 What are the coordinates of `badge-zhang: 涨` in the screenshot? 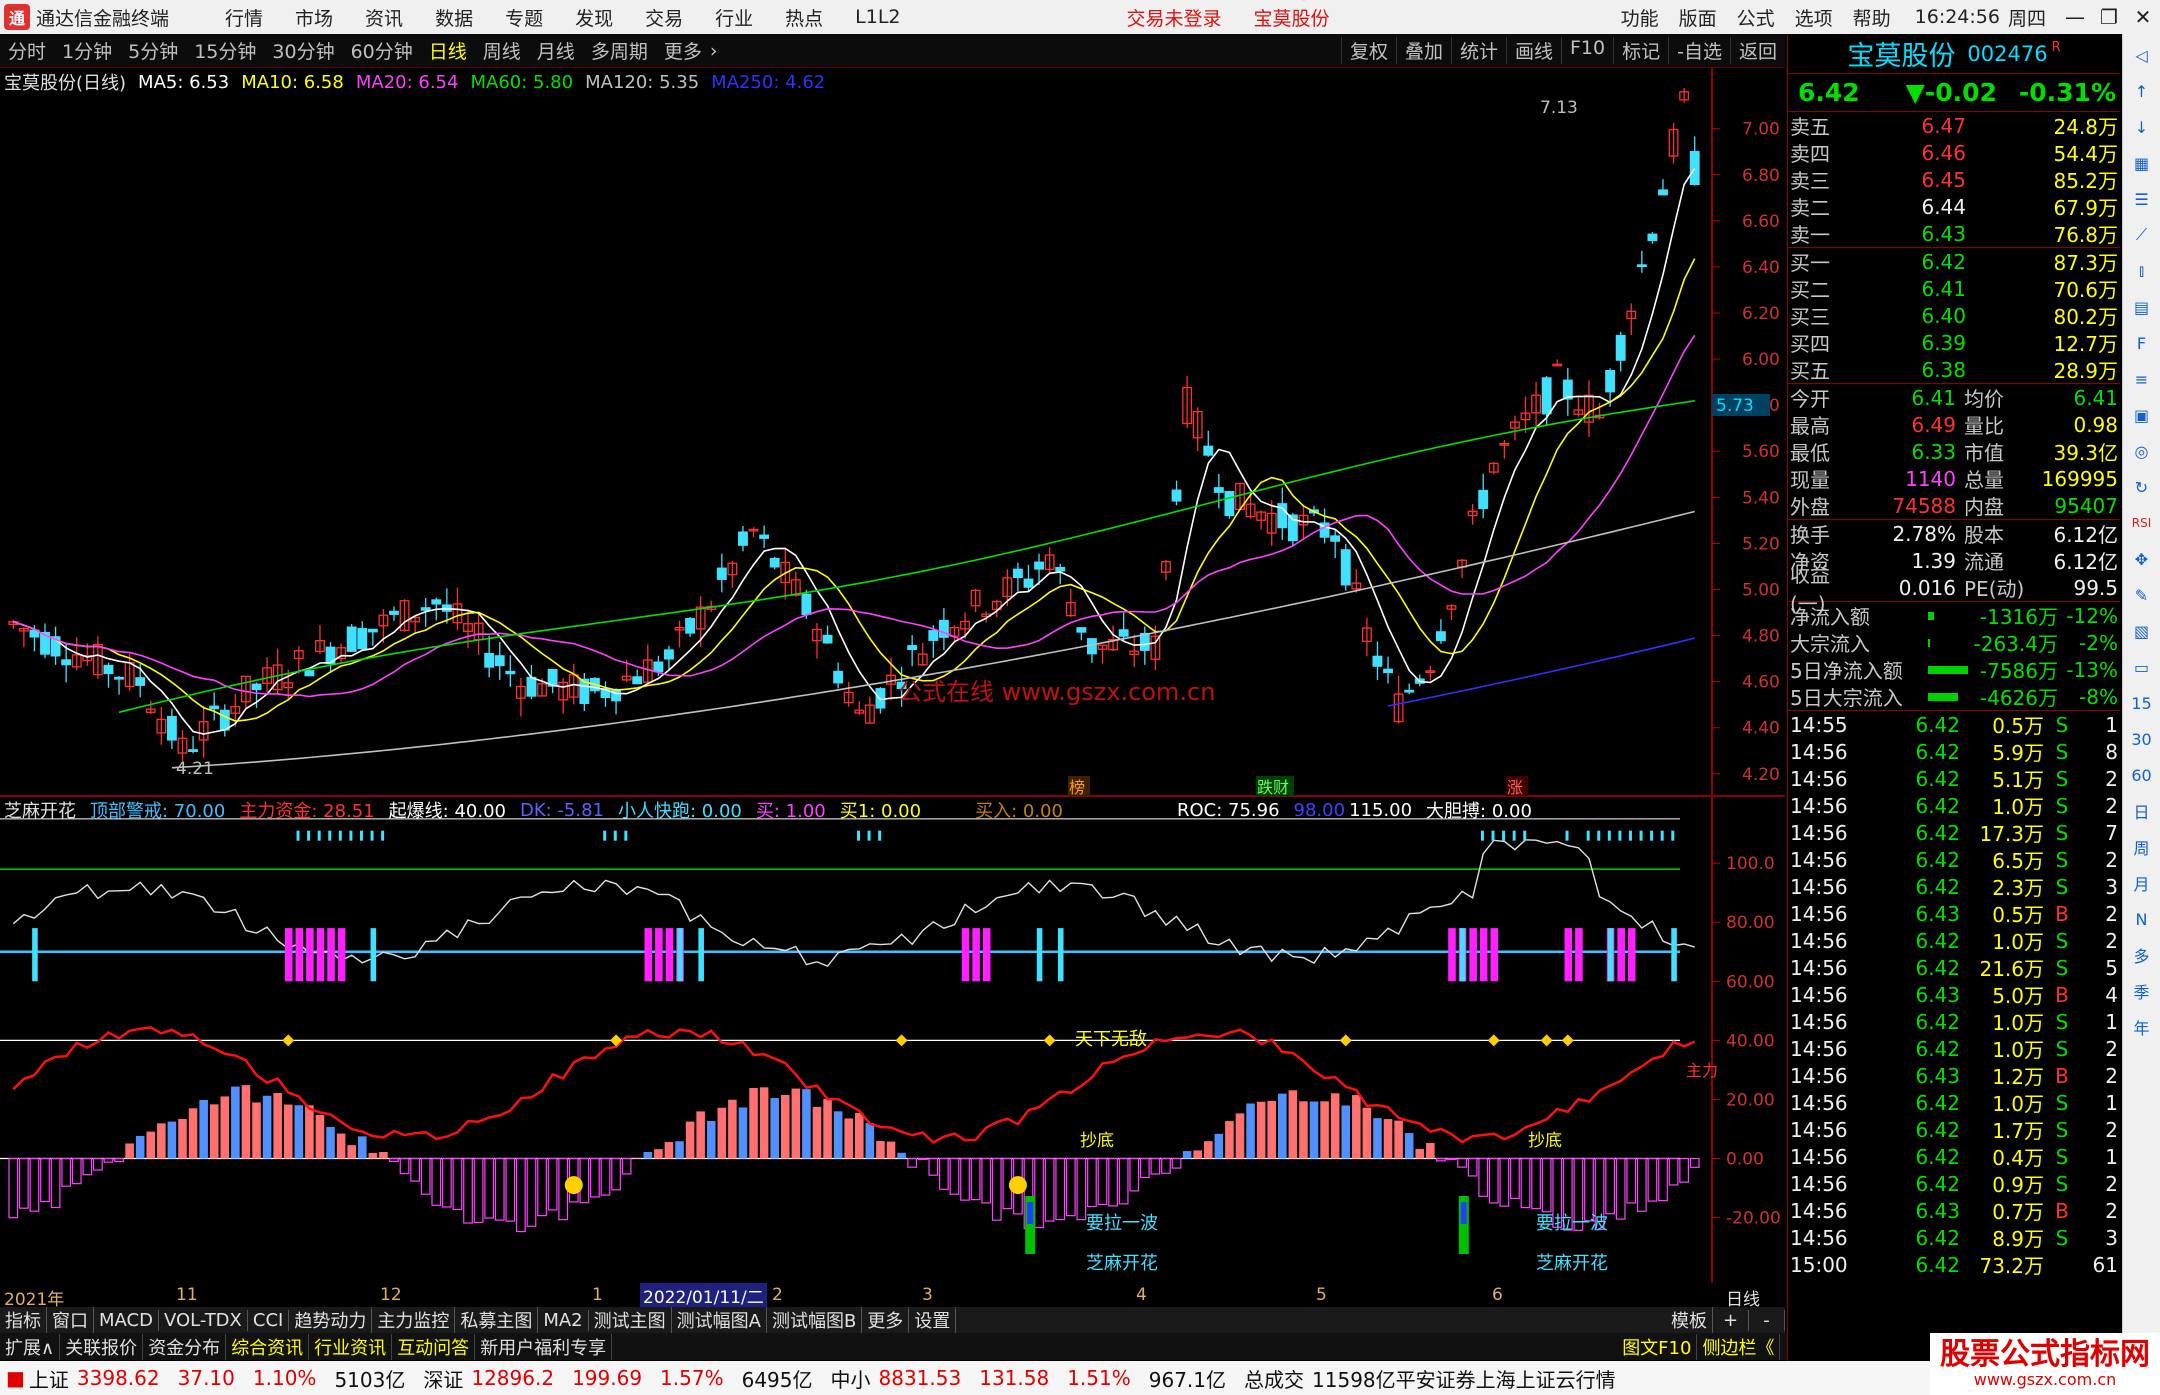 It's located at (1517, 786).